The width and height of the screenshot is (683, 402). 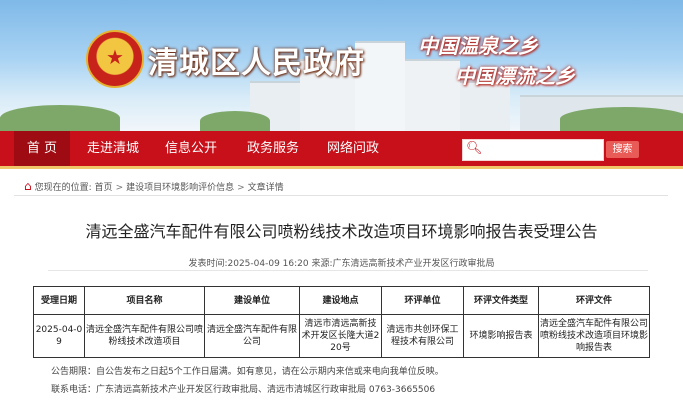 What do you see at coordinates (413, 264) in the screenshot?
I see `source-value: 广东清远高新技术产业开发区行政审批局` at bounding box center [413, 264].